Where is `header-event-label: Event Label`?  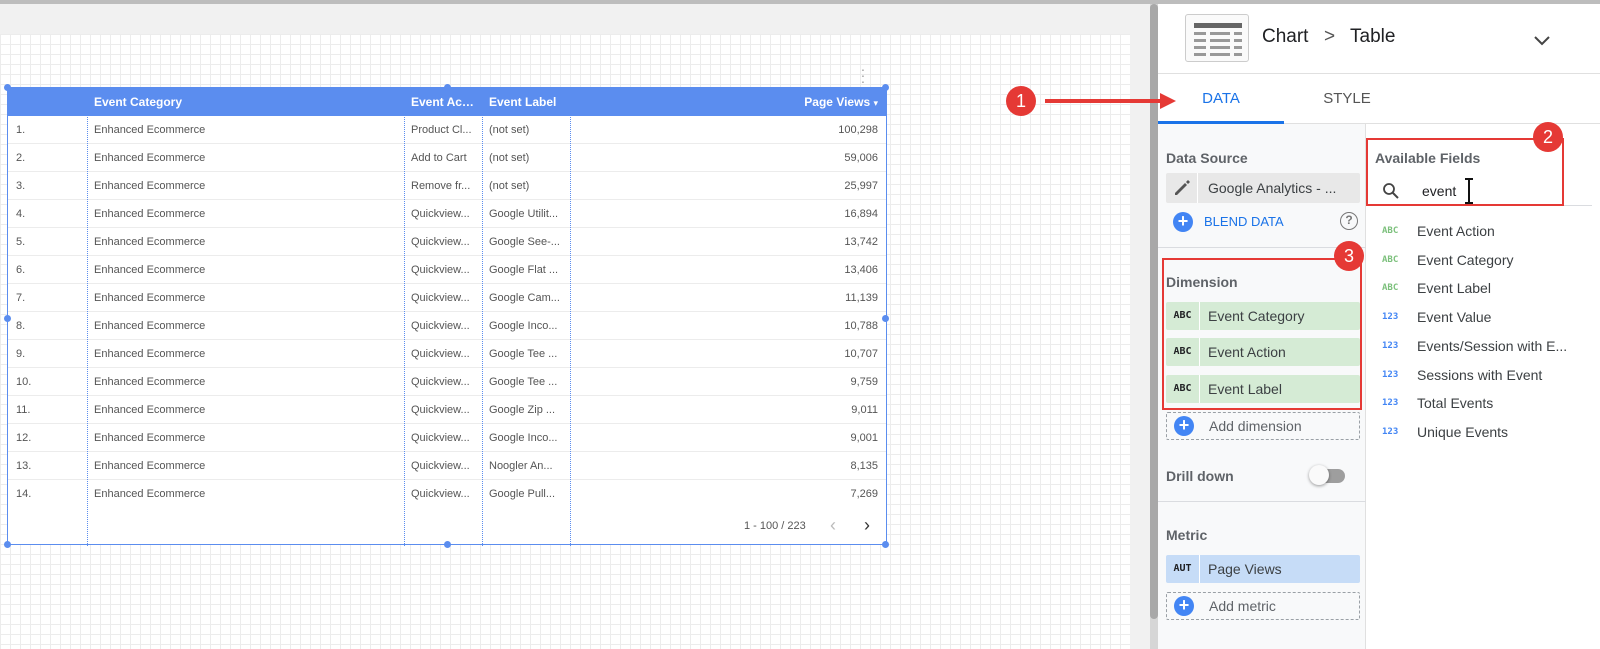 header-event-label: Event Label is located at coordinates (528, 102).